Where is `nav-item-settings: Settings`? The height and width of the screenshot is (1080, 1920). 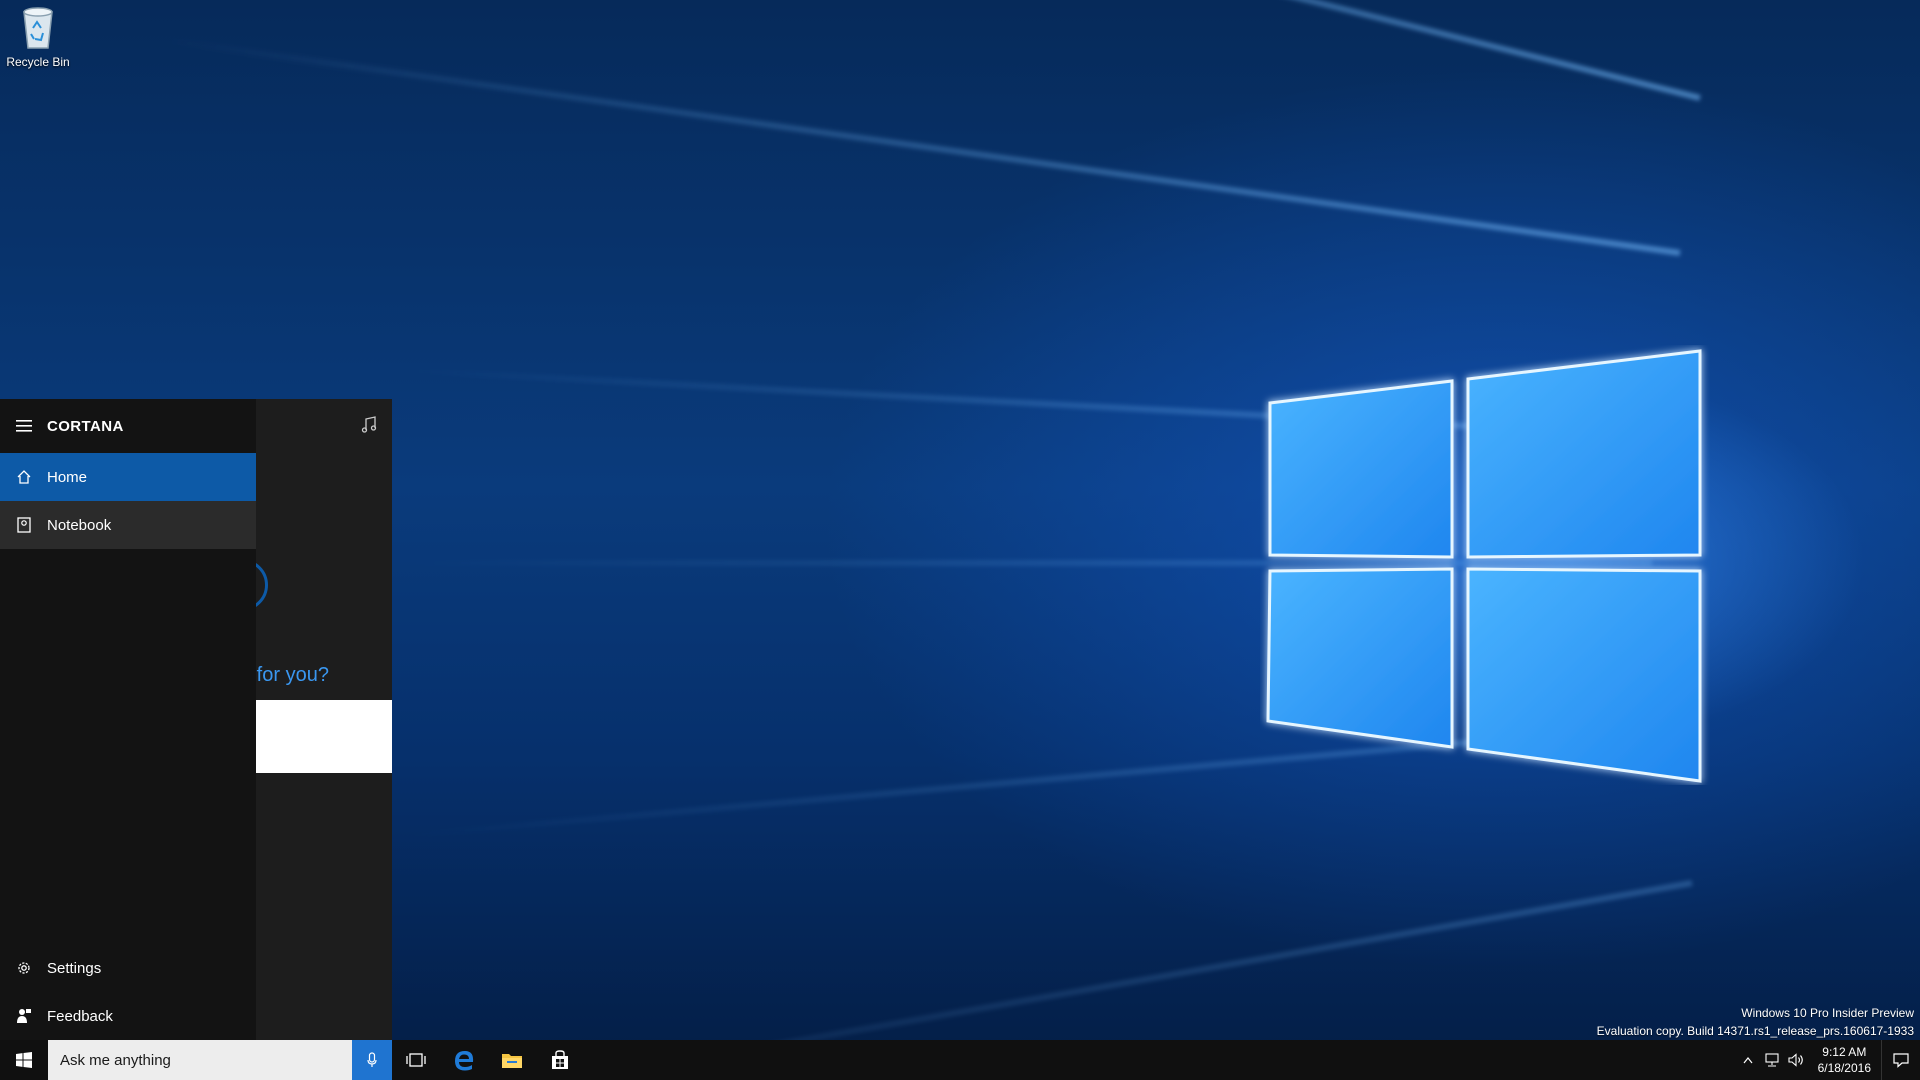 nav-item-settings: Settings is located at coordinates (128, 968).